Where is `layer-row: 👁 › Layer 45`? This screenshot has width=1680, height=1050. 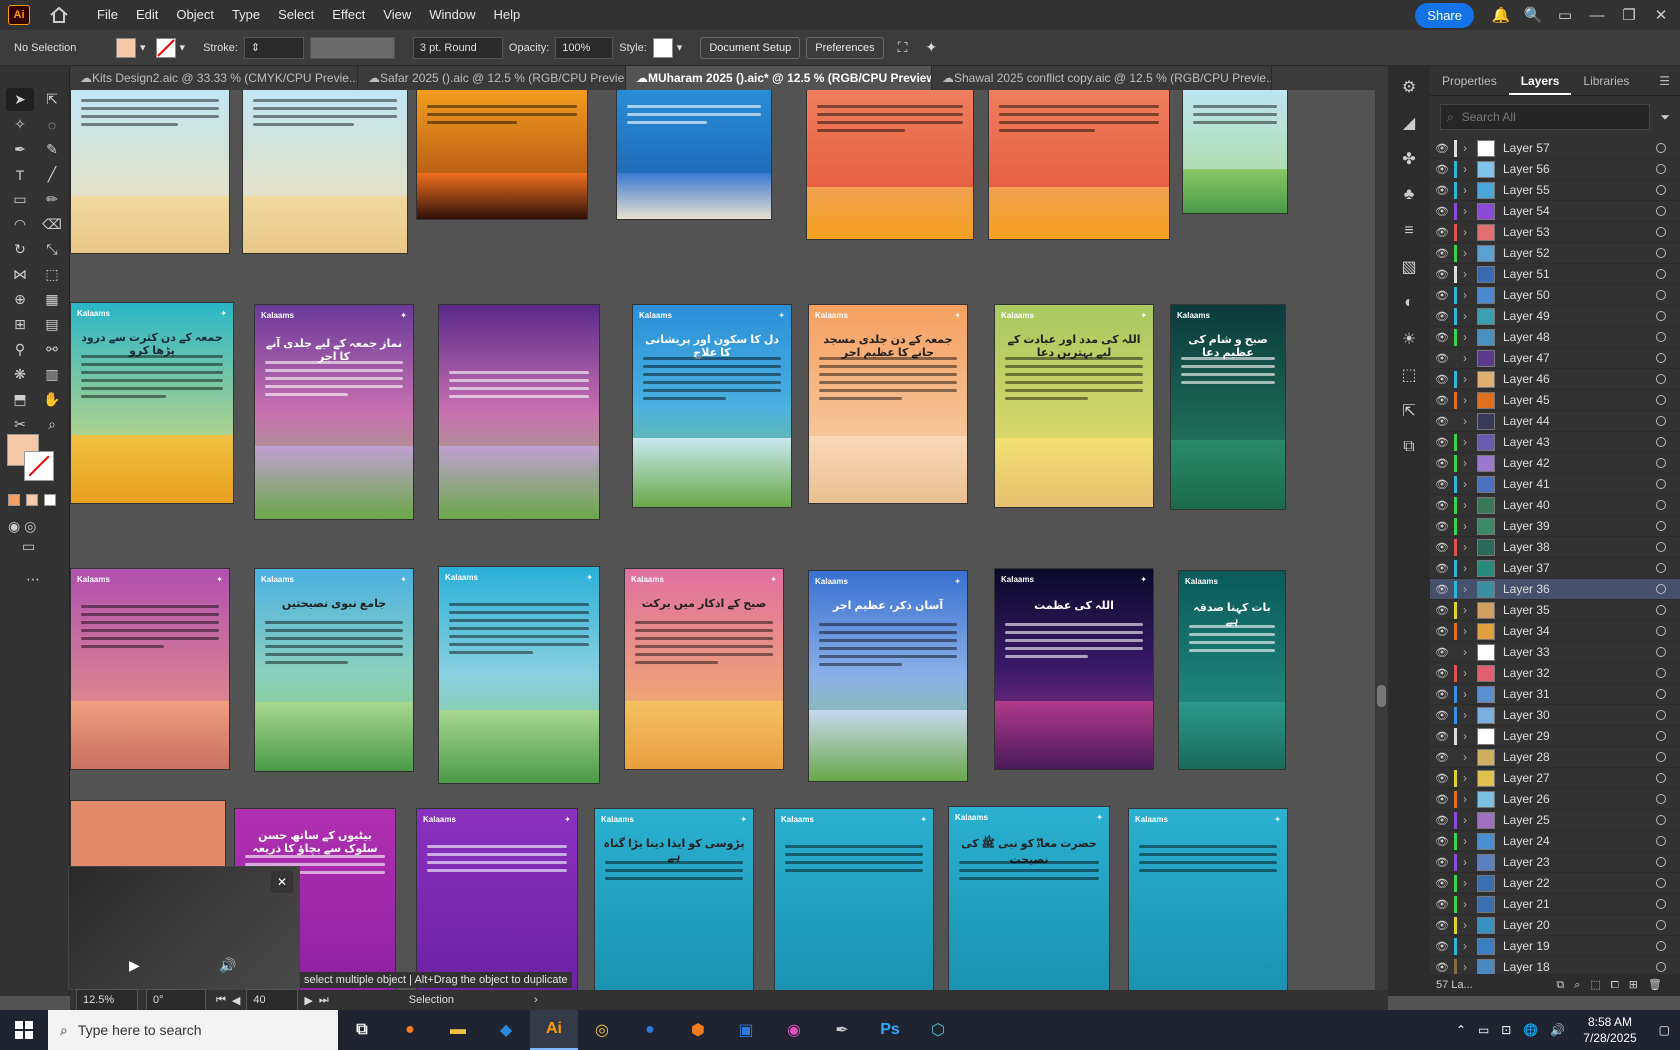
layer-row: 👁 › Layer 45 is located at coordinates (1555, 400).